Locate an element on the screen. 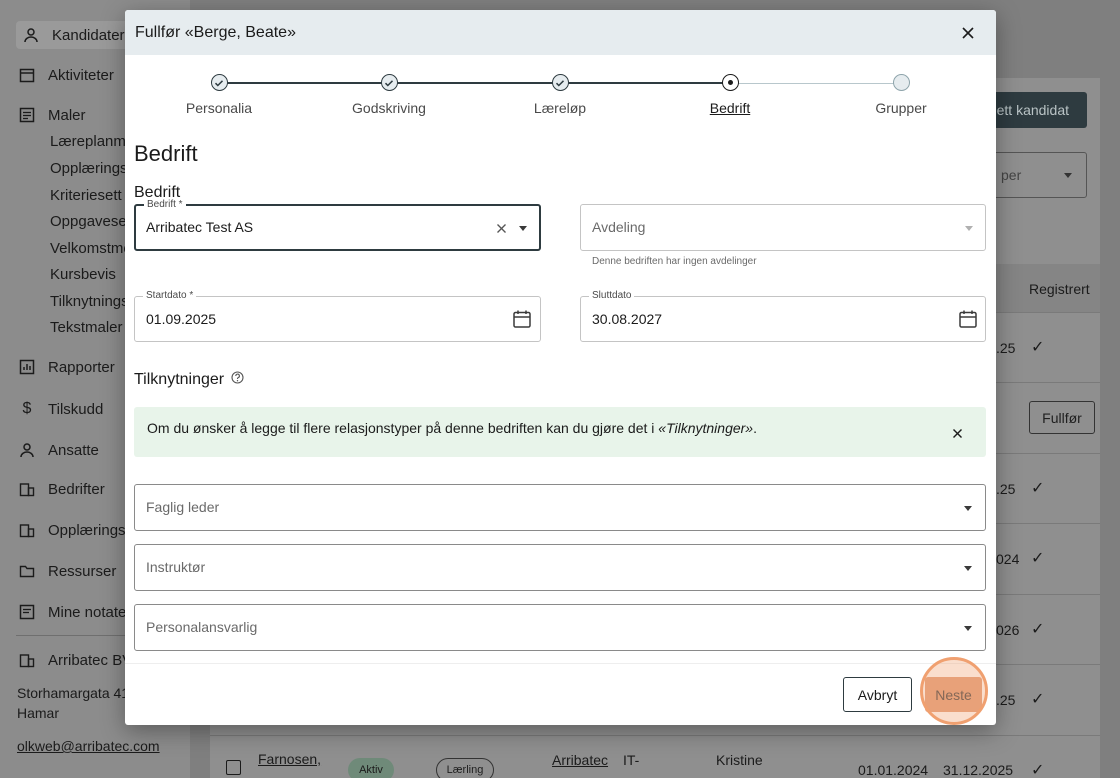 The width and height of the screenshot is (1120, 778). dialog-footer-divider is located at coordinates (560, 663).